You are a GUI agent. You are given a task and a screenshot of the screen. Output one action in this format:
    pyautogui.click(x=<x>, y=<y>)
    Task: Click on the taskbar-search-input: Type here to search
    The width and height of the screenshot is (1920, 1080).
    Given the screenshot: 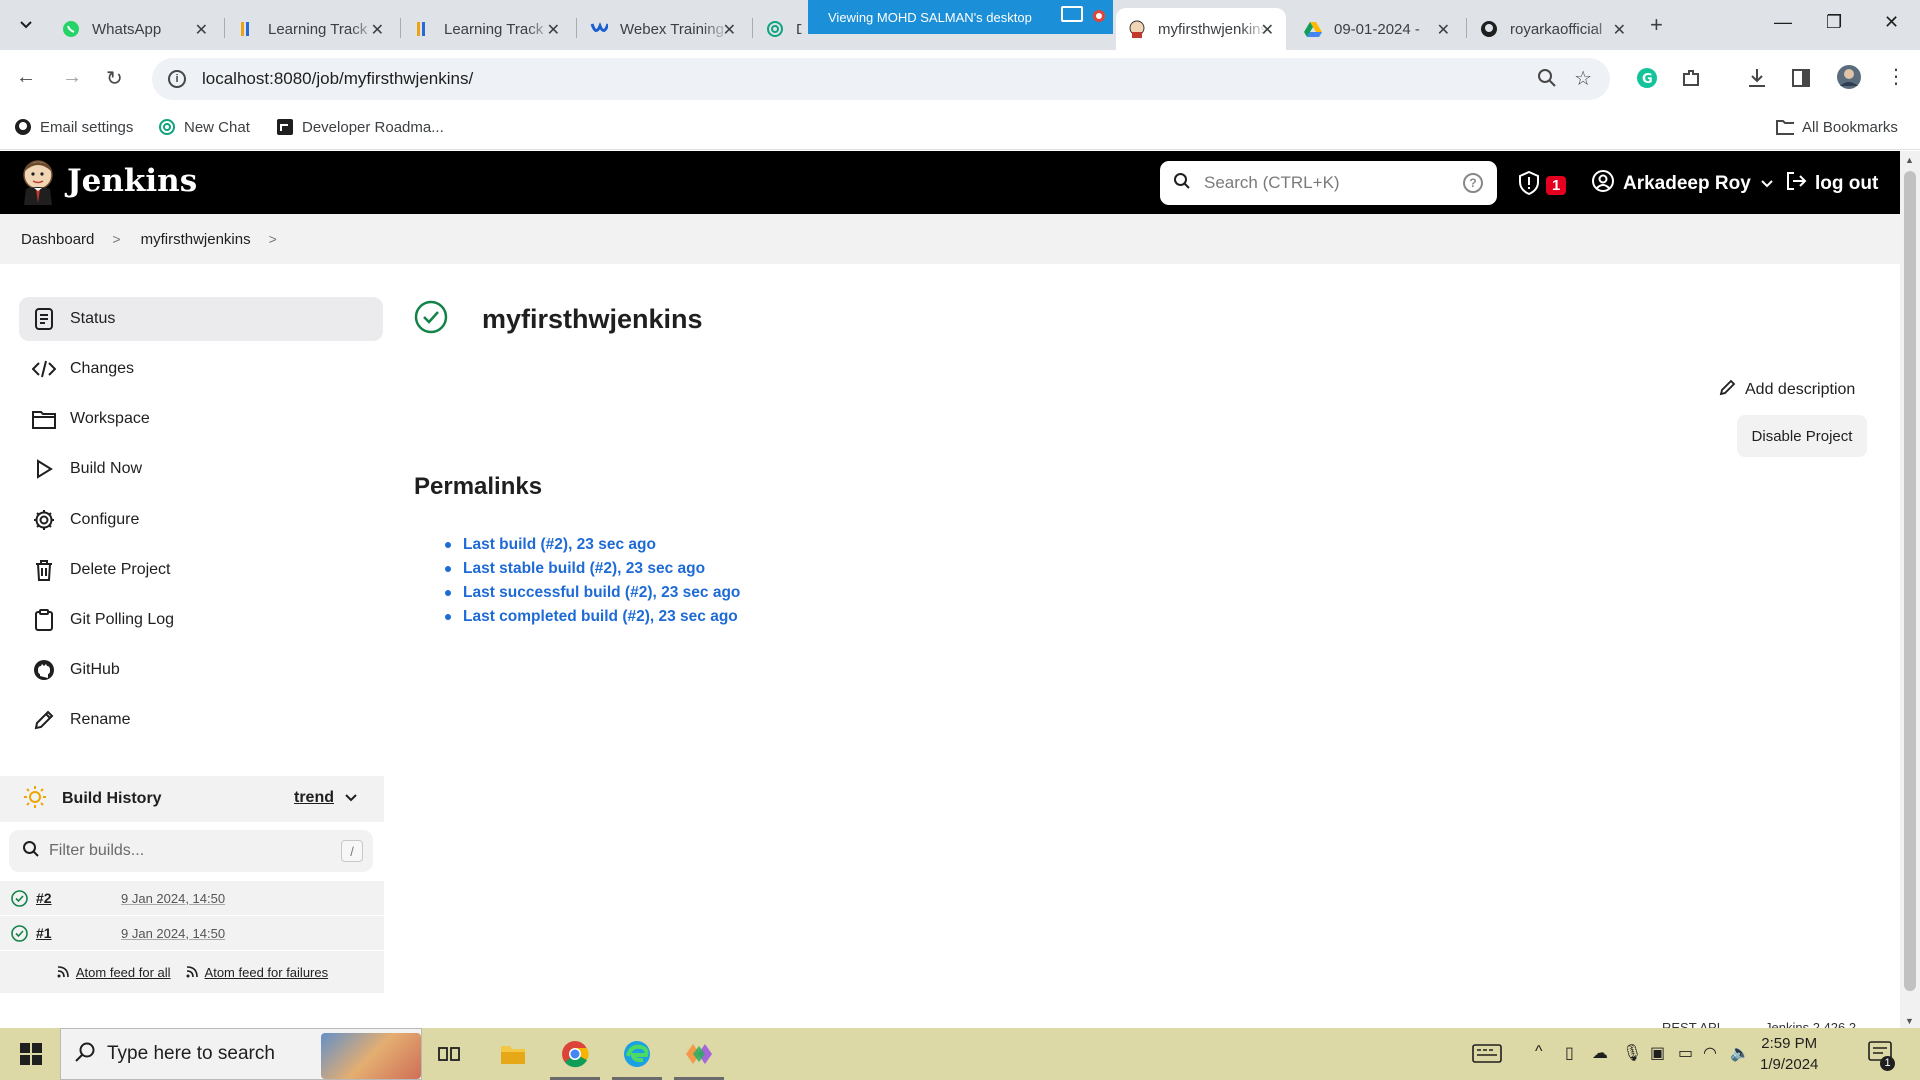 What is the action you would take?
    pyautogui.click(x=191, y=1054)
    